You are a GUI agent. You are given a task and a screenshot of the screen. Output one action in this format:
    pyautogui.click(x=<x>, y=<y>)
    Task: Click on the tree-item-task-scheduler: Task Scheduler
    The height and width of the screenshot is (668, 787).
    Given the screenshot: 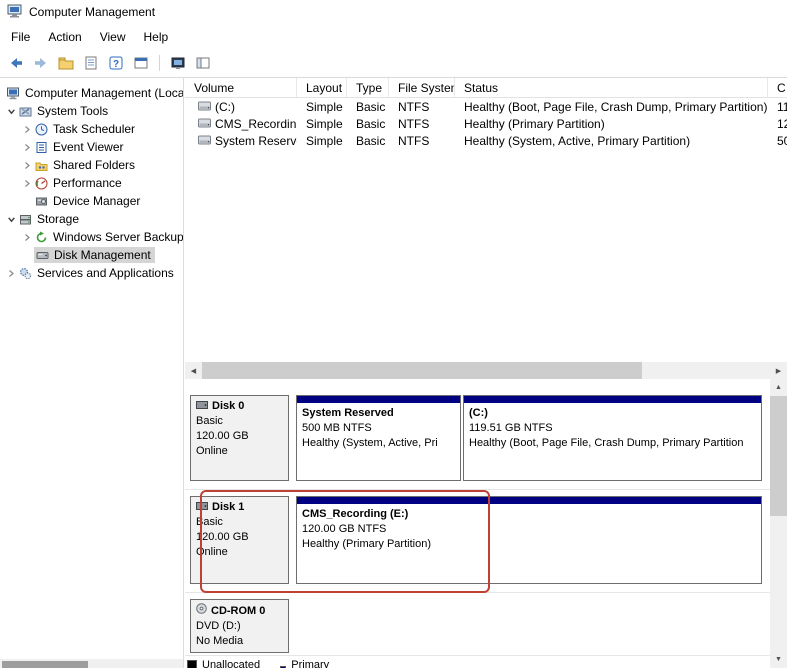 What is the action you would take?
    pyautogui.click(x=91, y=129)
    